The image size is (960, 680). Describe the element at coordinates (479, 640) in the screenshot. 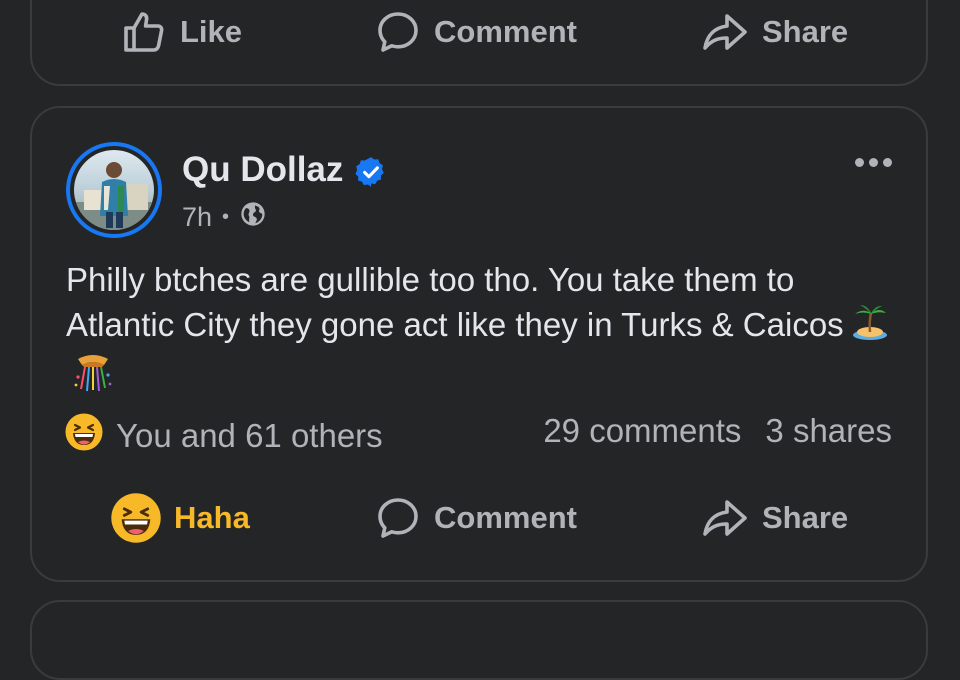

I see `next-post-card` at that location.